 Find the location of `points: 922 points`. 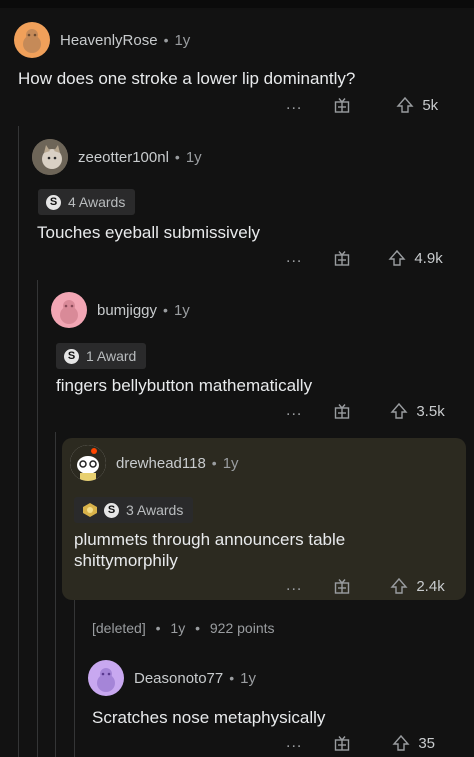

points: 922 points is located at coordinates (242, 628).